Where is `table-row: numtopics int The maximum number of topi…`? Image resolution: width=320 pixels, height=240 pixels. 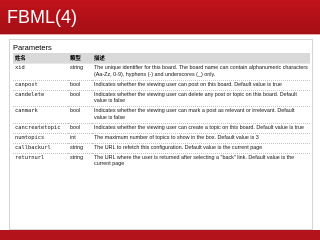
table-row: numtopics int The maximum number of topi… is located at coordinates (161, 138).